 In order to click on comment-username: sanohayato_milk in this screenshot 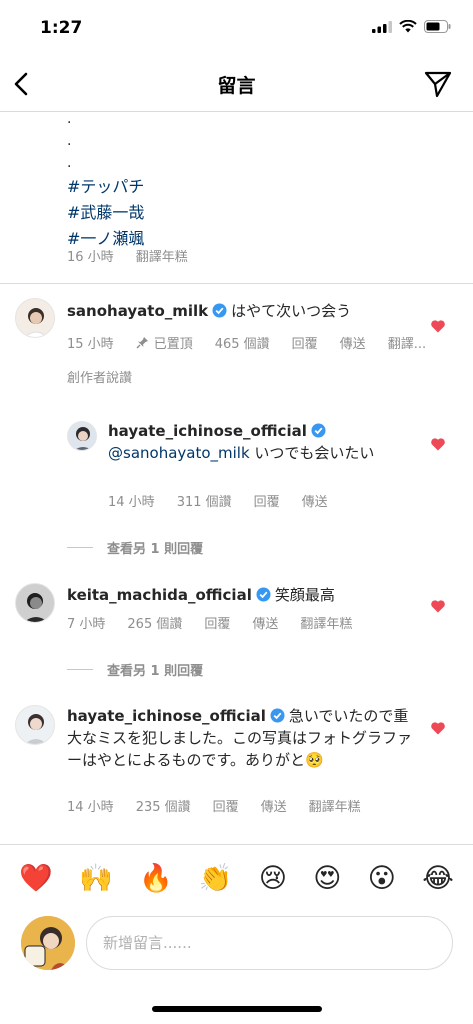, I will do `click(137, 311)`.